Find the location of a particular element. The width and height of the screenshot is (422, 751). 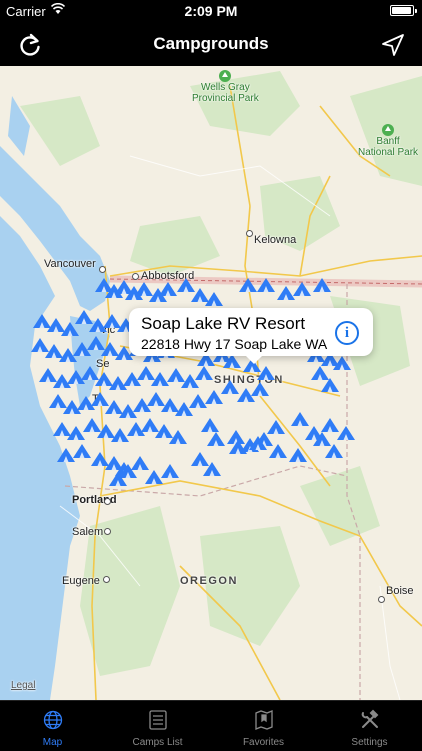

tab-bar: Map Camps List Favorites Settings is located at coordinates (211, 725).